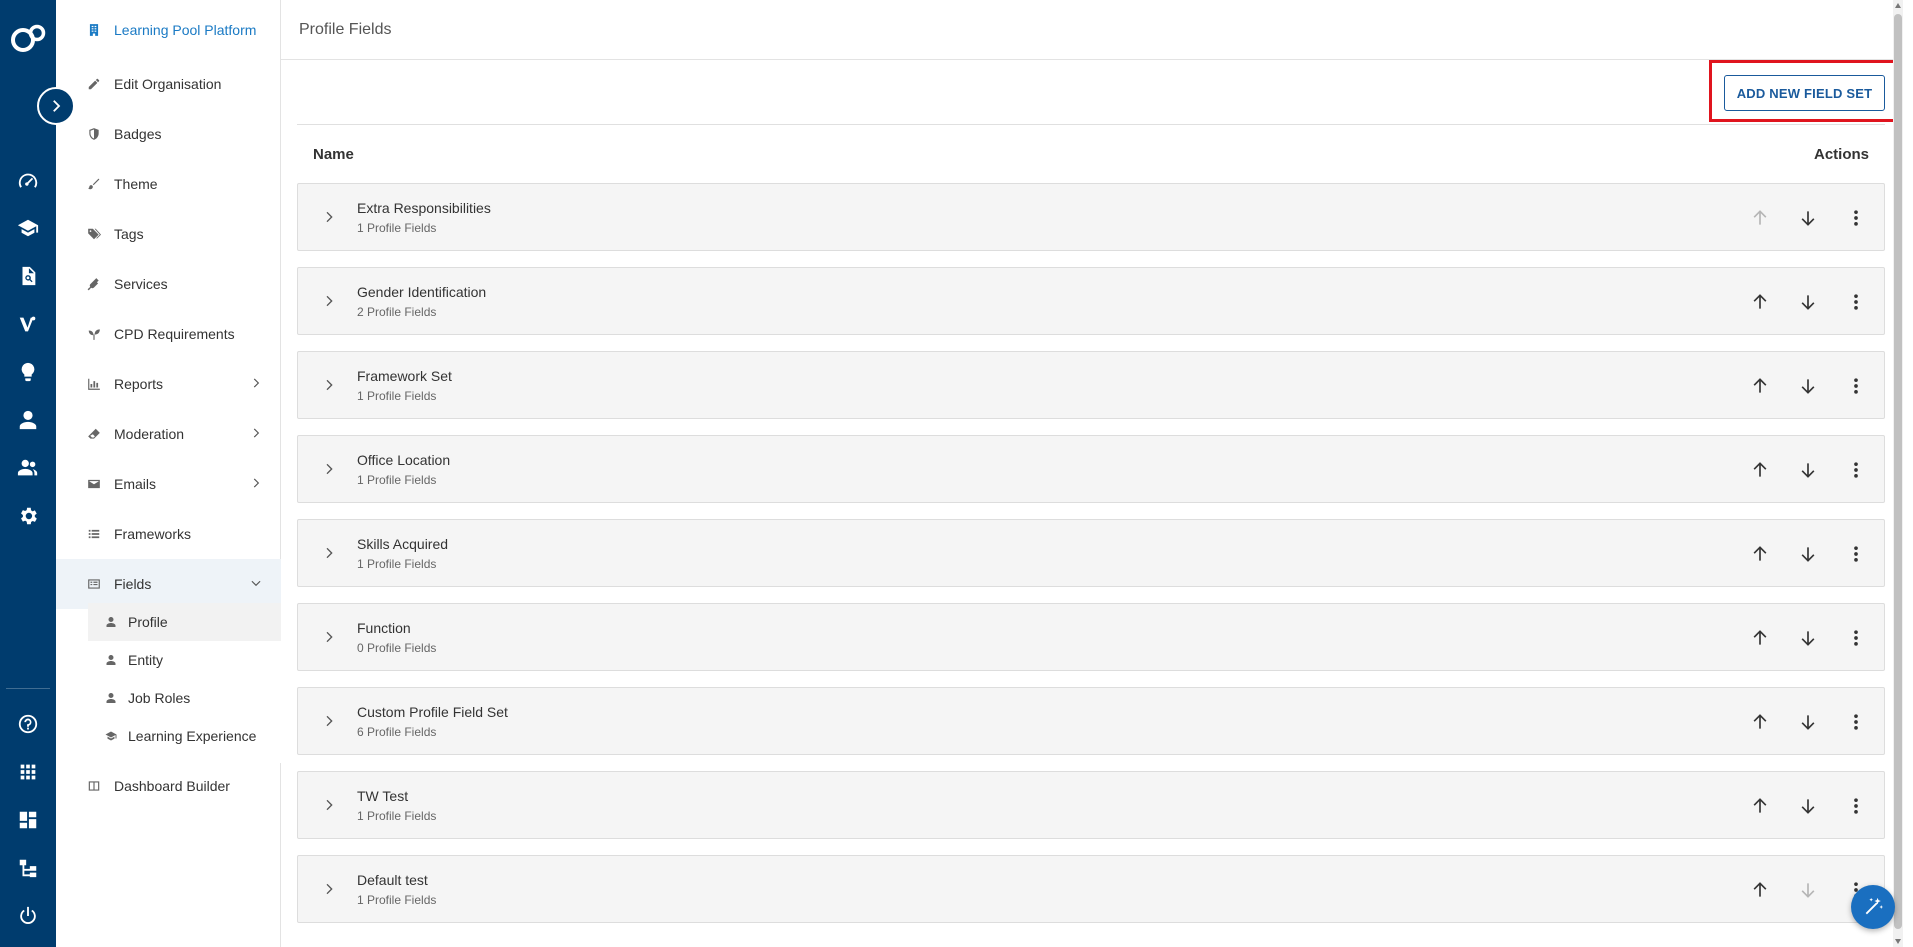 Image resolution: width=1913 pixels, height=947 pixels. I want to click on eraser-icon, so click(94, 434).